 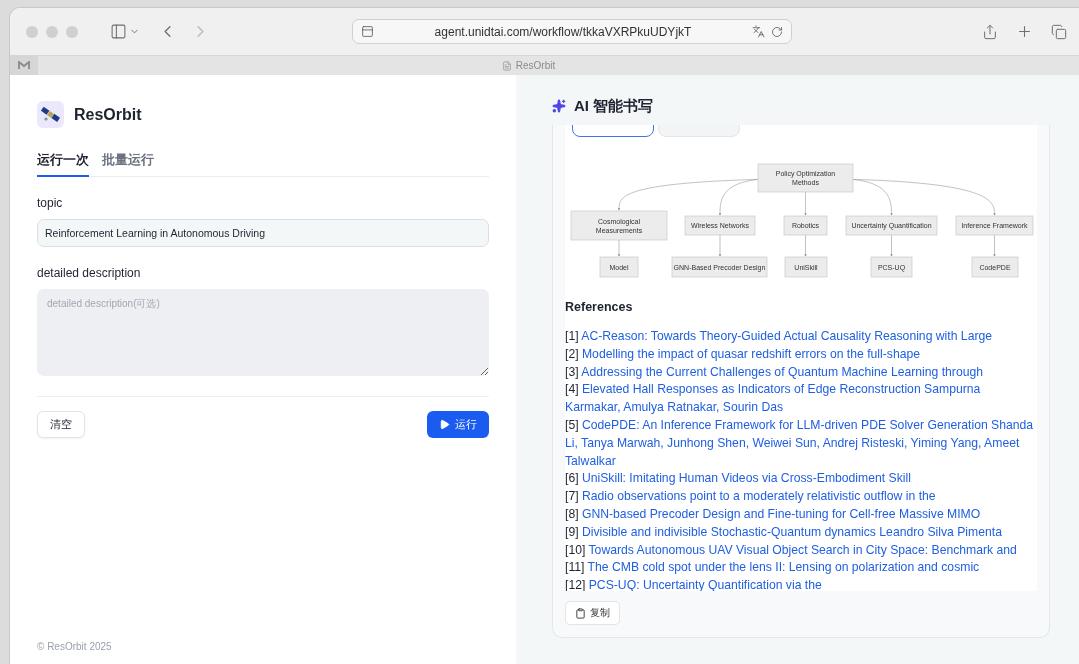 What do you see at coordinates (801, 514) in the screenshot?
I see `reference-entry: [8] GNN-based Precoder Design and Fine-tuning for Cell-free Massive MIMO` at bounding box center [801, 514].